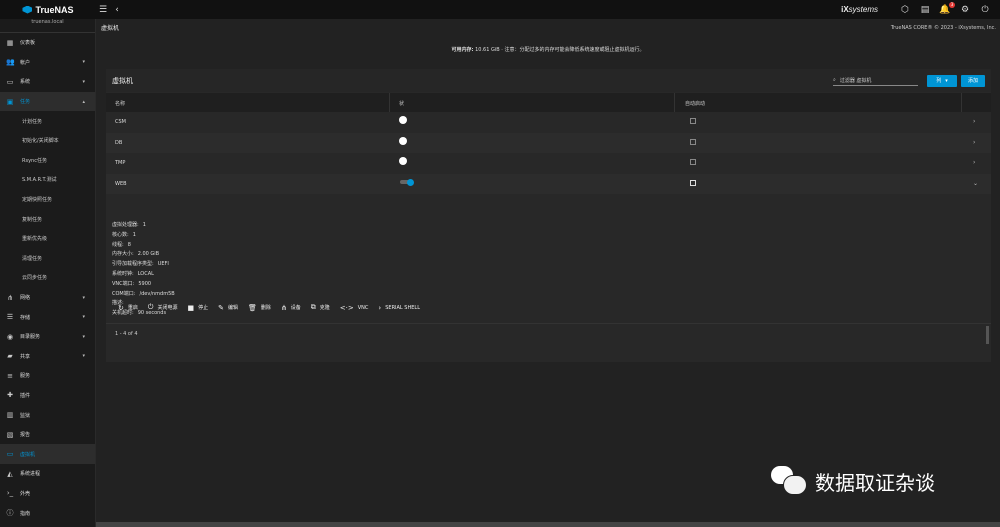 Image resolution: width=1000 pixels, height=527 pixels. I want to click on sidebar-item-16: ▰ 共享 ▾, so click(47, 357).